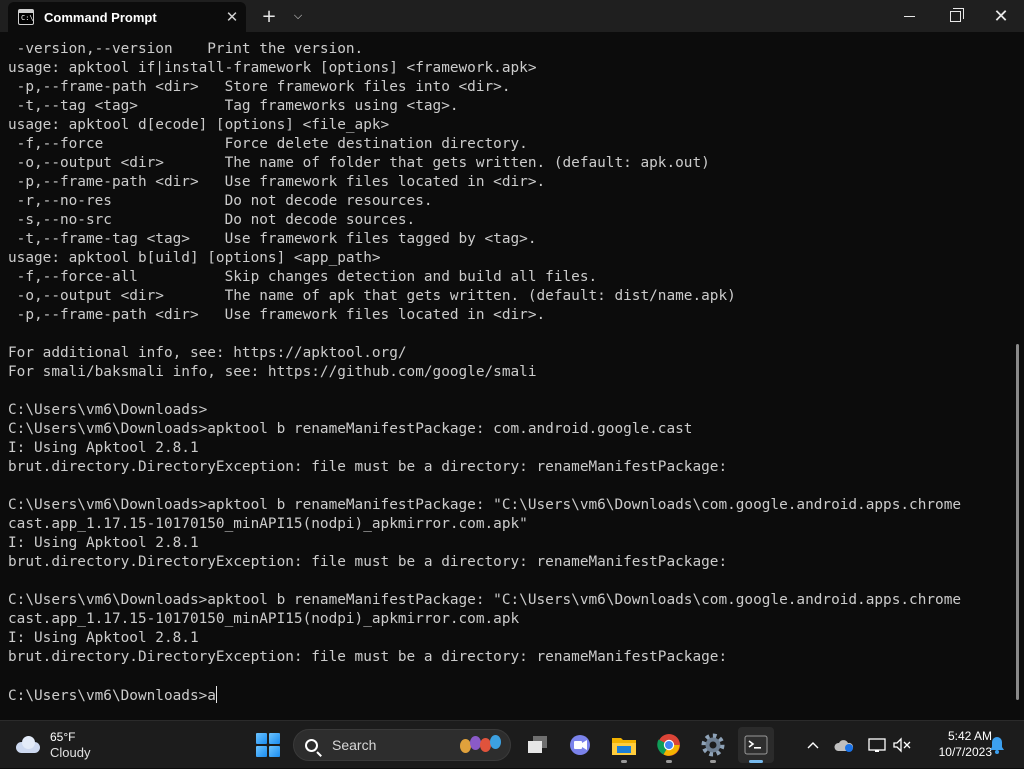 This screenshot has width=1024, height=769. I want to click on close-window-button: ✕, so click(1001, 16).